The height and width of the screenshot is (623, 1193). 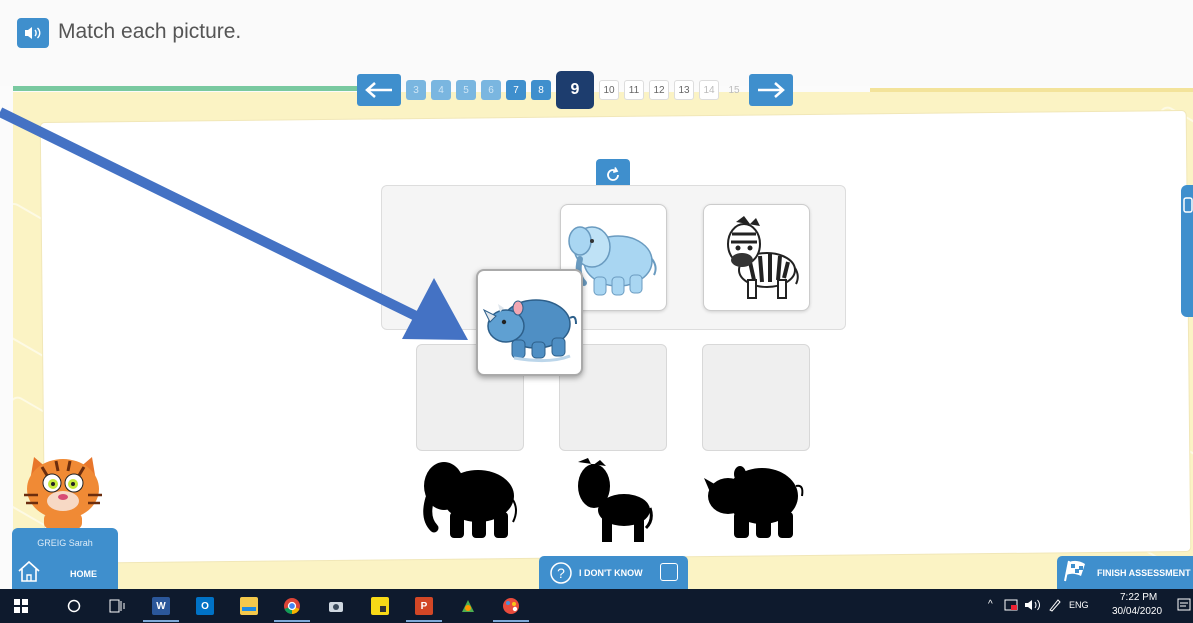 What do you see at coordinates (161, 606) in the screenshot?
I see `word-app: W` at bounding box center [161, 606].